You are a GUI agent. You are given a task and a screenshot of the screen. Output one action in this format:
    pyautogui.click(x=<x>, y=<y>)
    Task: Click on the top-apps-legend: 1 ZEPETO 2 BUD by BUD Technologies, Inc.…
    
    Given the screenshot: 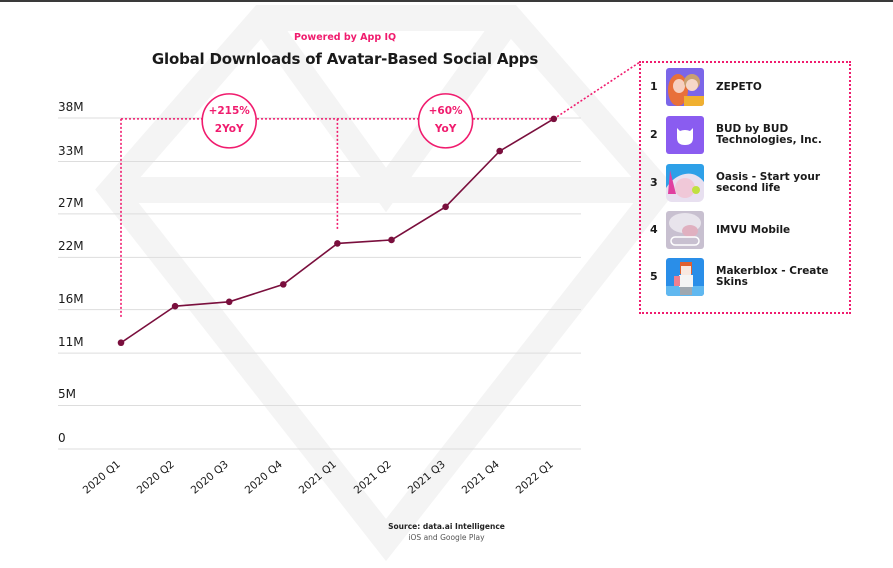 What is the action you would take?
    pyautogui.click(x=745, y=187)
    